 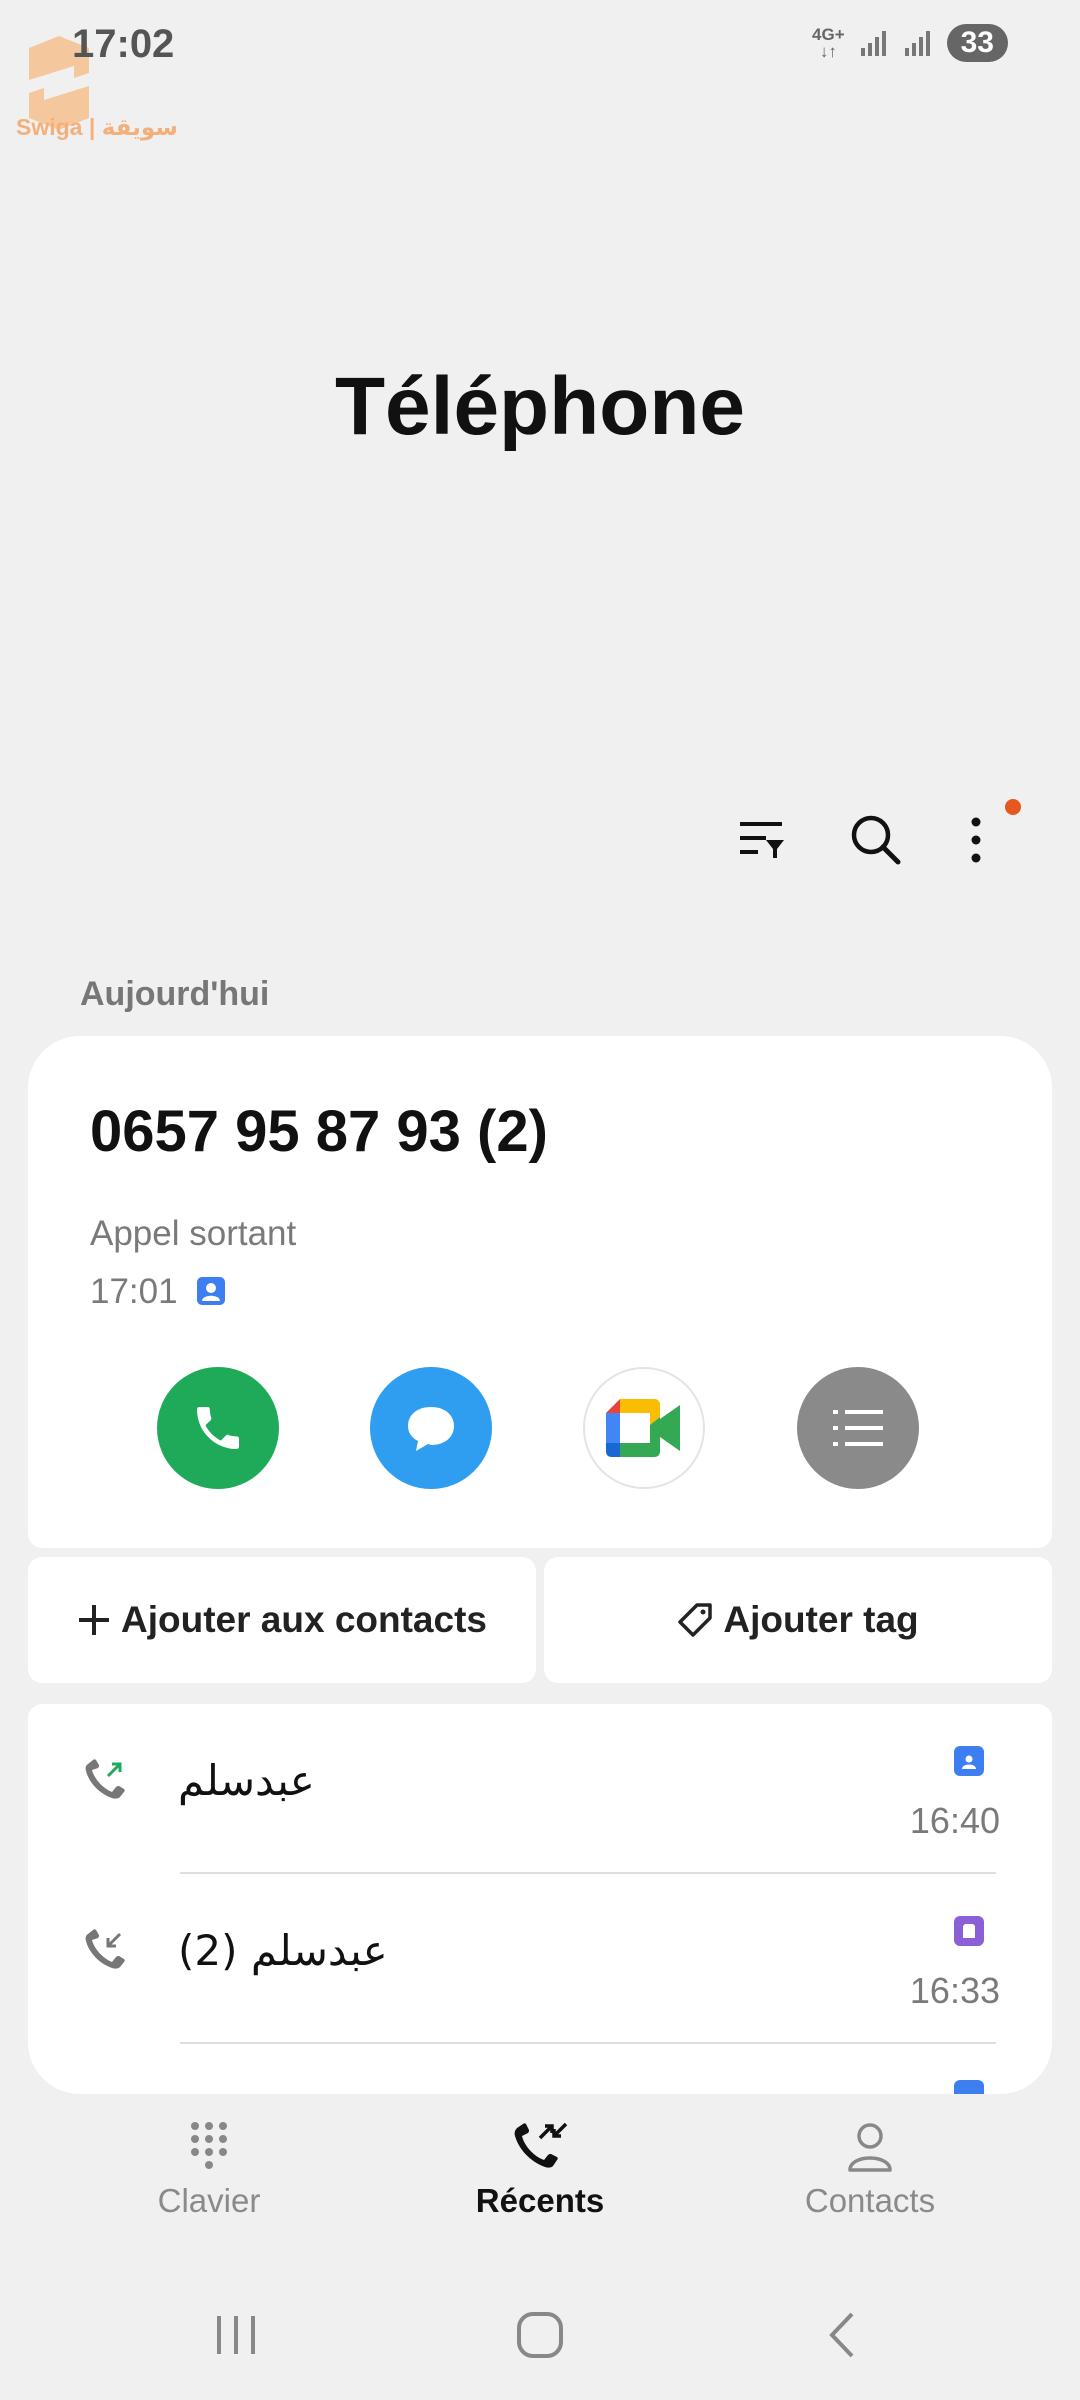 I want to click on nav-contacts: Contacts, so click(x=870, y=2169).